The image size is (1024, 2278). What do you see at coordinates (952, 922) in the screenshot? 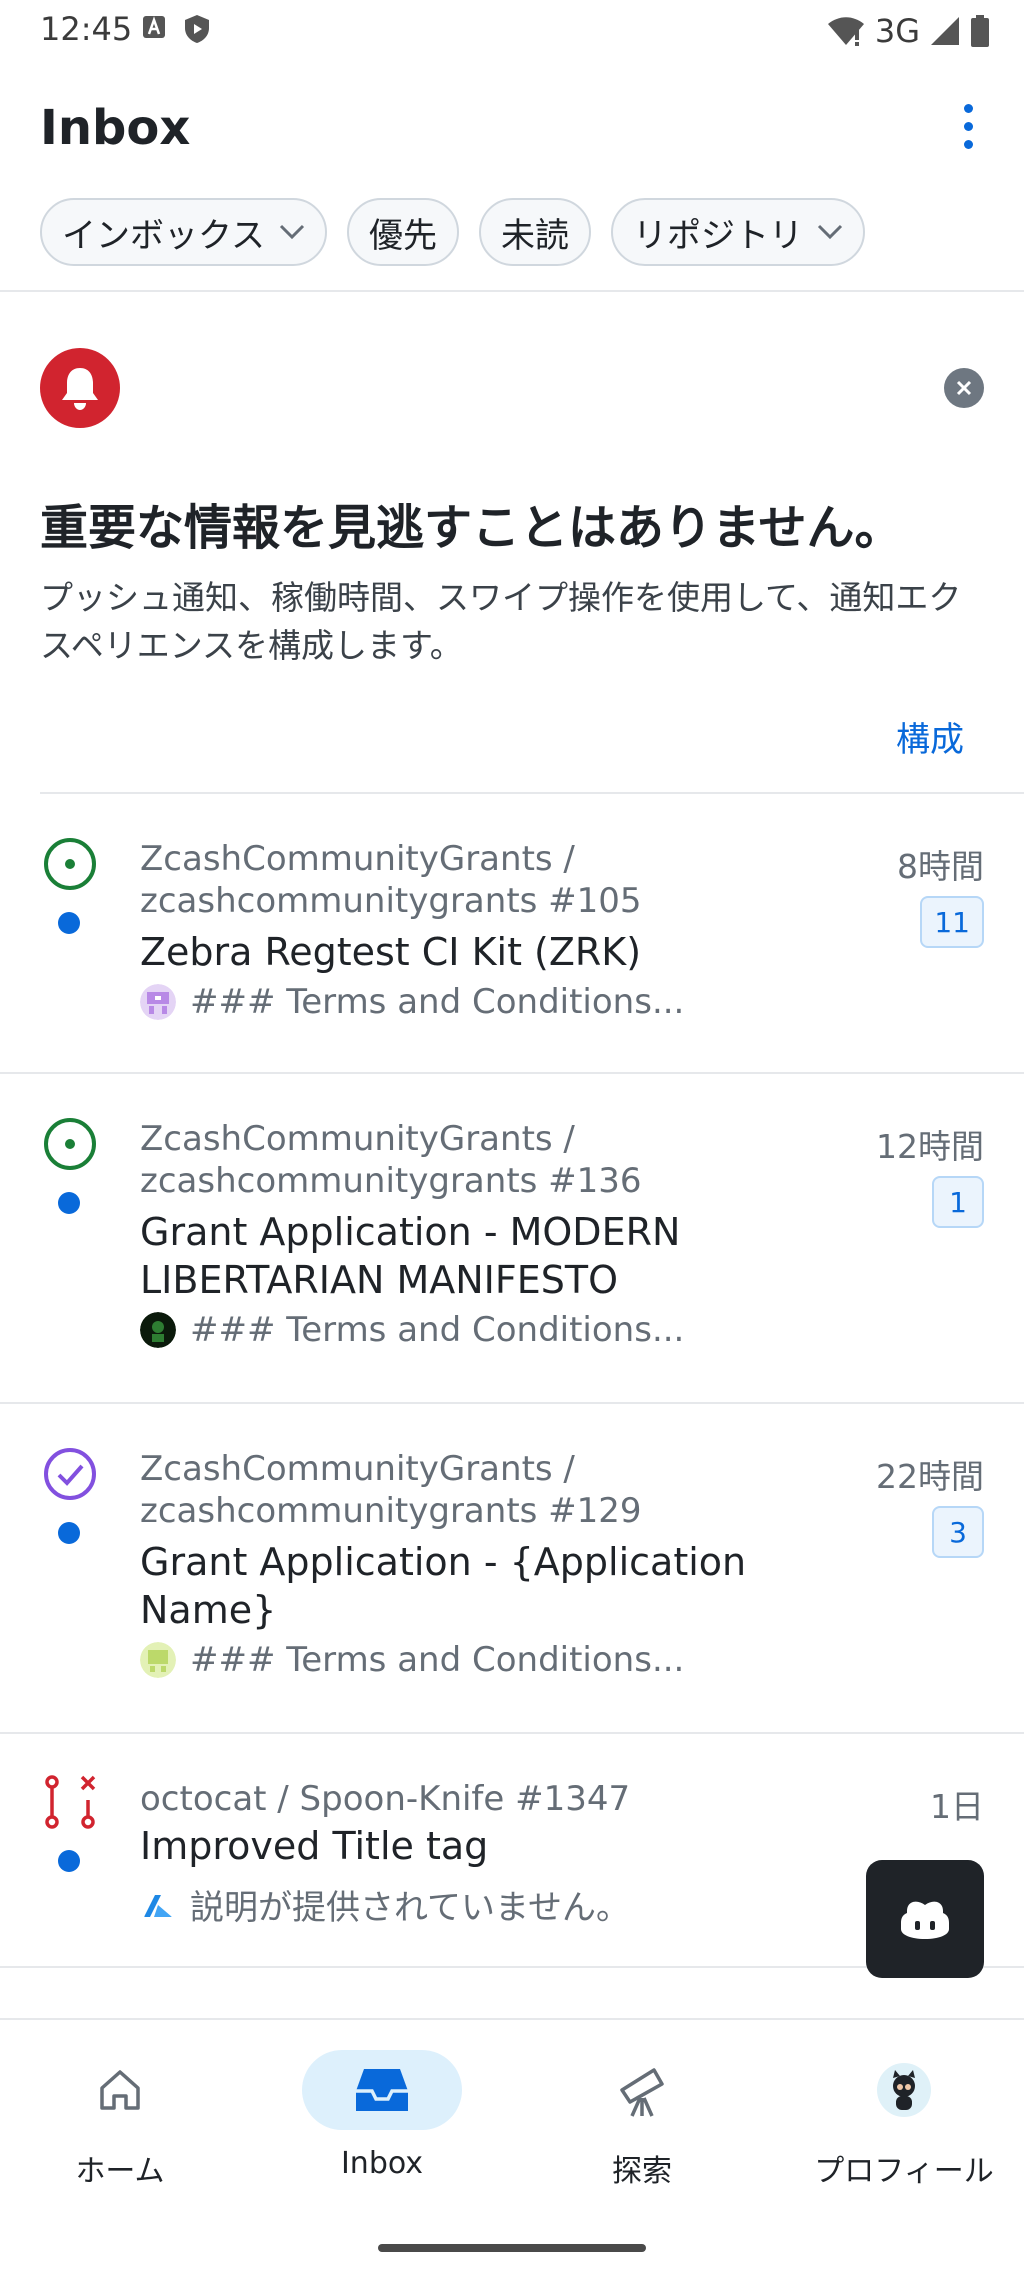
I see `comment-count-badge: 11` at bounding box center [952, 922].